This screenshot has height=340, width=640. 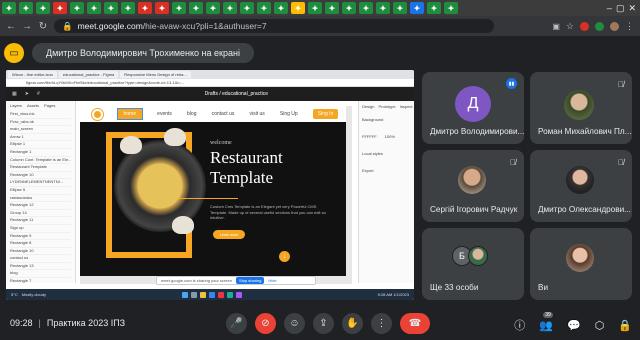 What do you see at coordinates (130, 114) in the screenshot?
I see `nav-home: home` at bounding box center [130, 114].